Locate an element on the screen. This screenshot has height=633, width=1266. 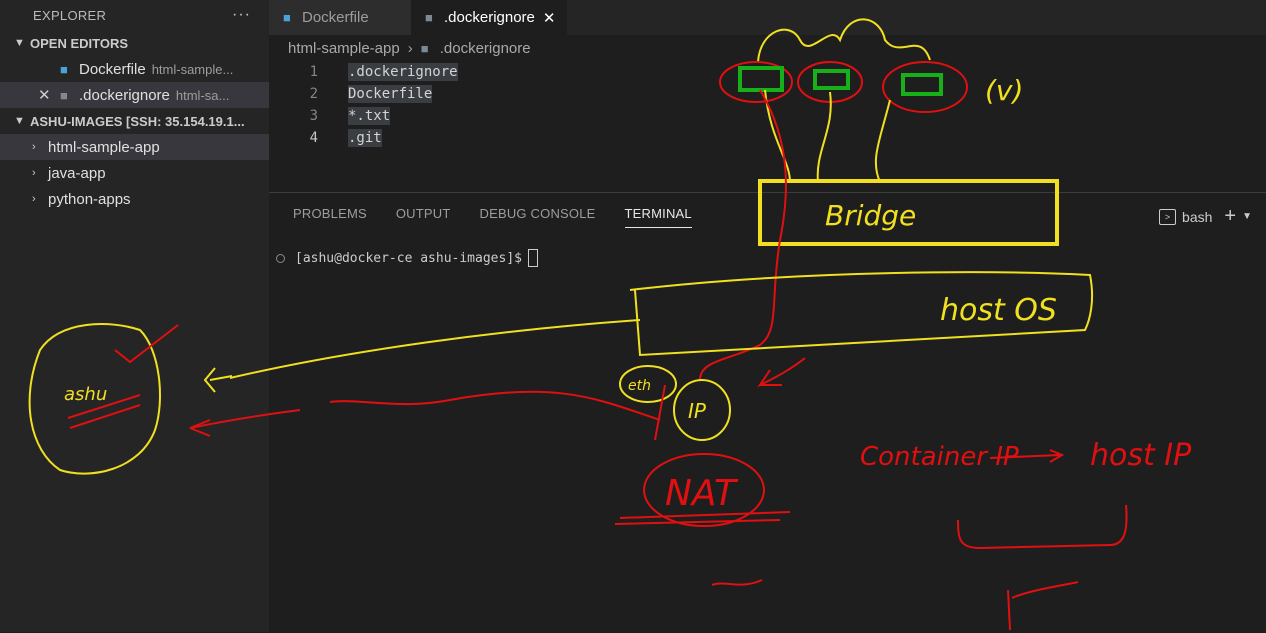
ink-text: host IP is located at coordinates (1141, 455).